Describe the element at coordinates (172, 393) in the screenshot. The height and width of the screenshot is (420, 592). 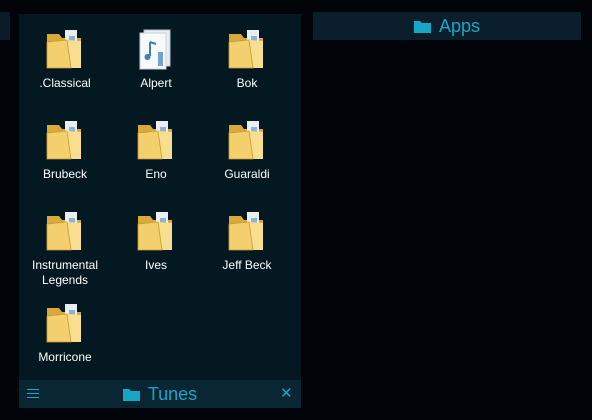
I see `tunes-panel-title: Tunes` at that location.